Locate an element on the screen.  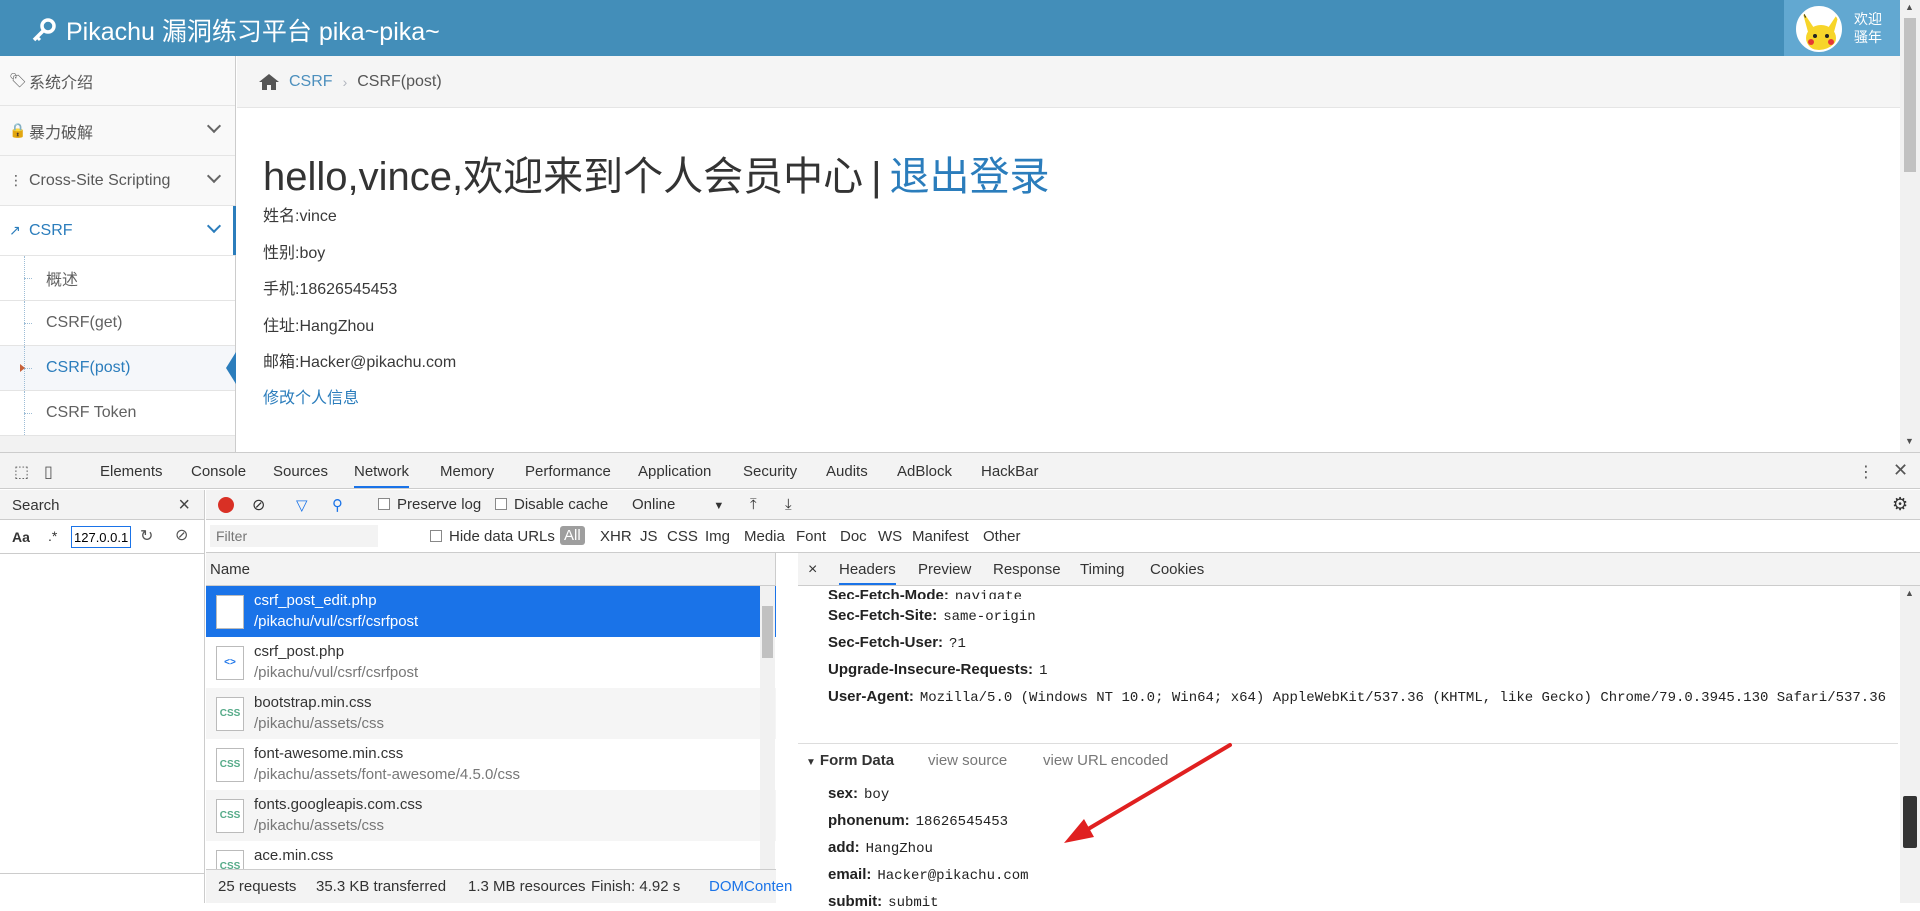
breadcrumb: CSRF › CSRF(post) is located at coordinates (1068, 82).